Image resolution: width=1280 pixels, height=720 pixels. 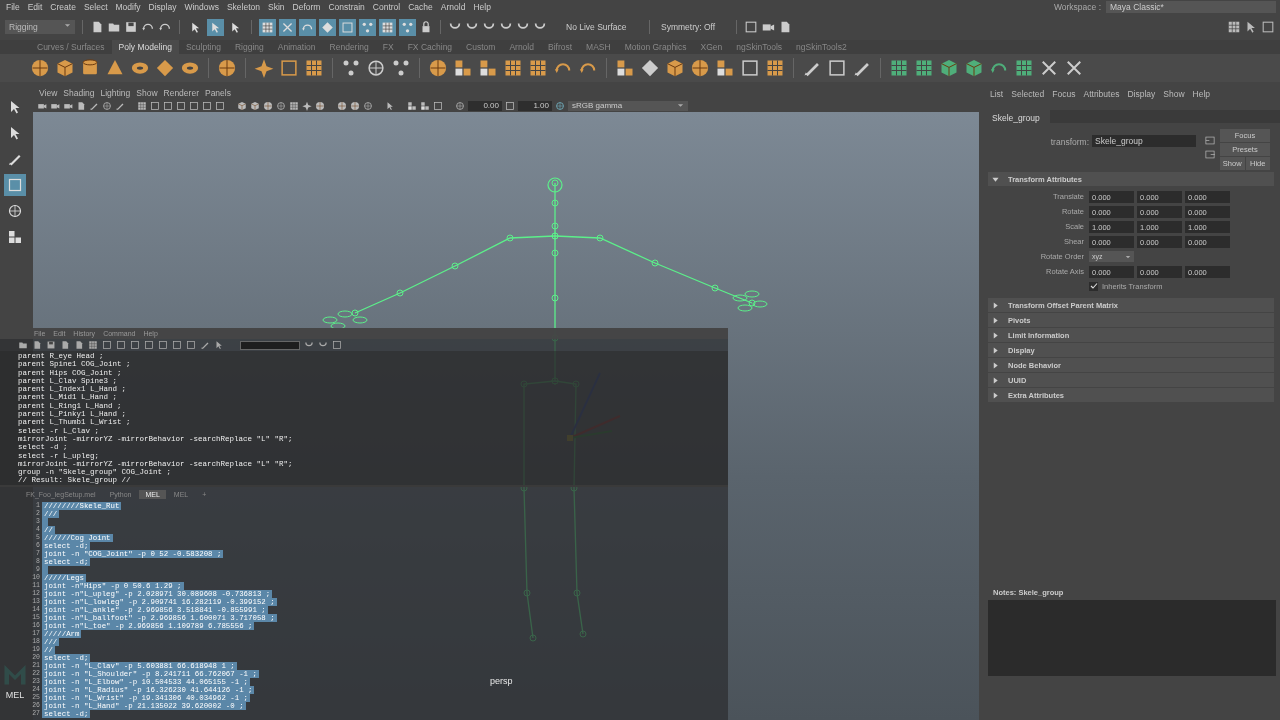 What do you see at coordinates (560, 47) in the screenshot?
I see `shelf-tab: Bifrost` at bounding box center [560, 47].